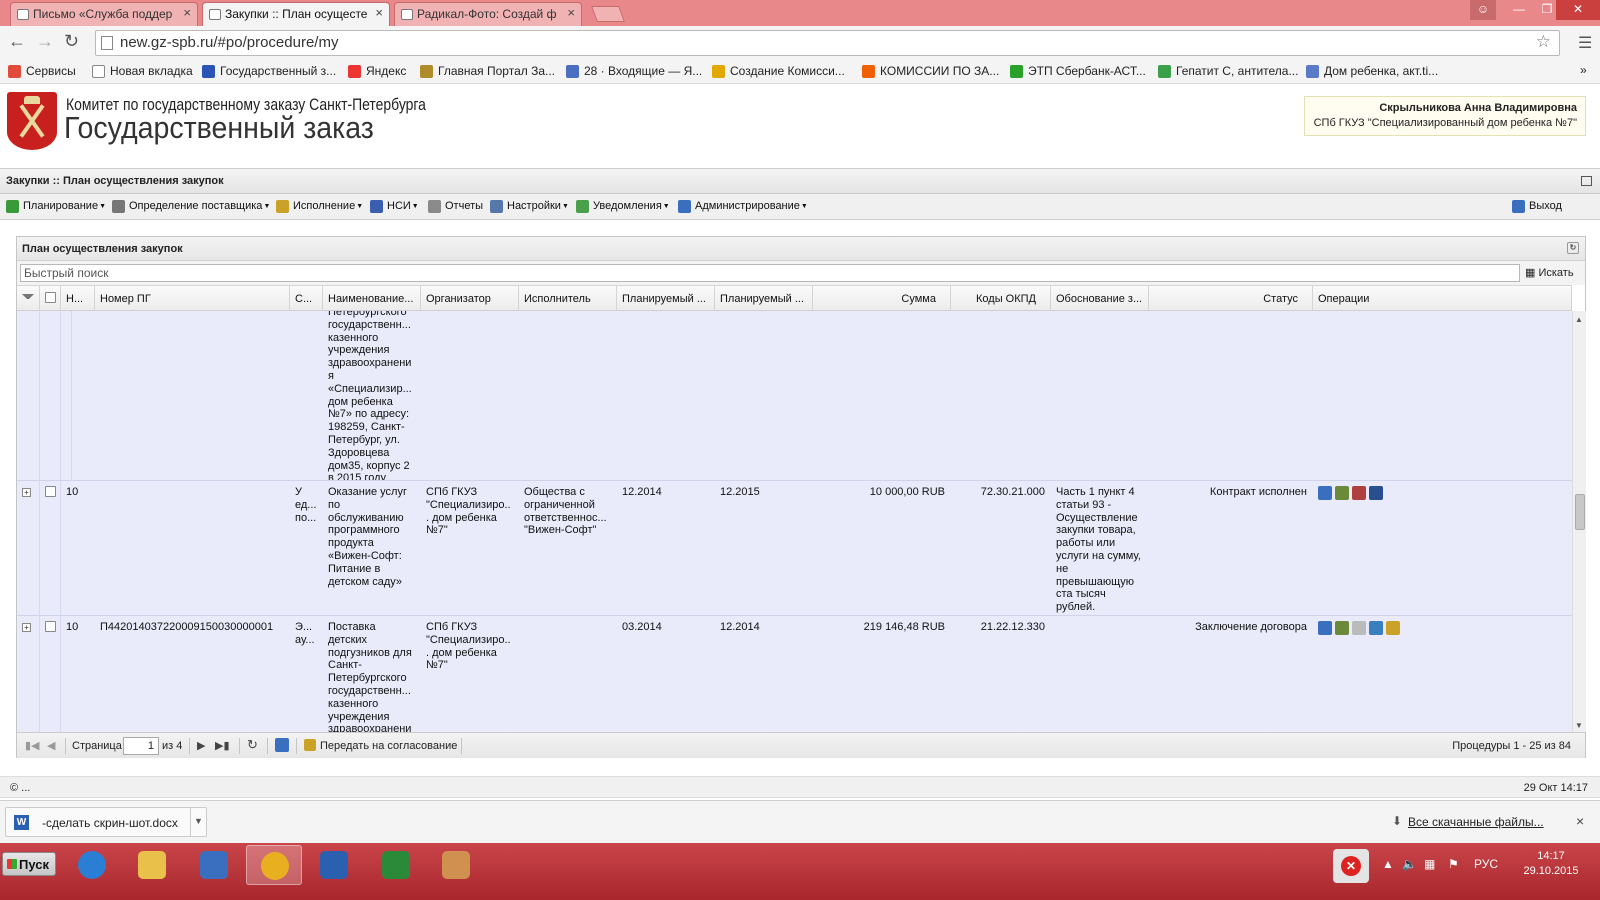  I want to click on exit-button: Выход, so click(1537, 206).